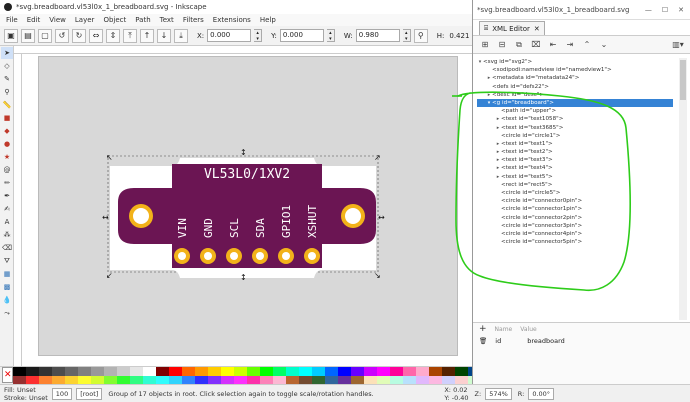  What do you see at coordinates (377, 35) in the screenshot?
I see `width-field: 0.980` at bounding box center [377, 35].